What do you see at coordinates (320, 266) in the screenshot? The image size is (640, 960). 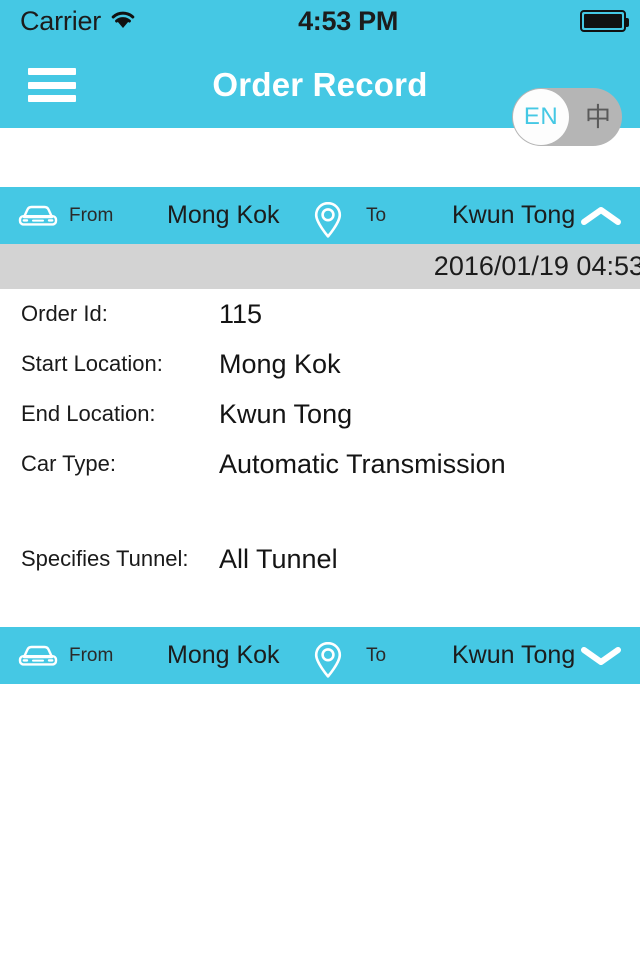 I see `order-timestamp-bar: 2016/01/19 04:53` at bounding box center [320, 266].